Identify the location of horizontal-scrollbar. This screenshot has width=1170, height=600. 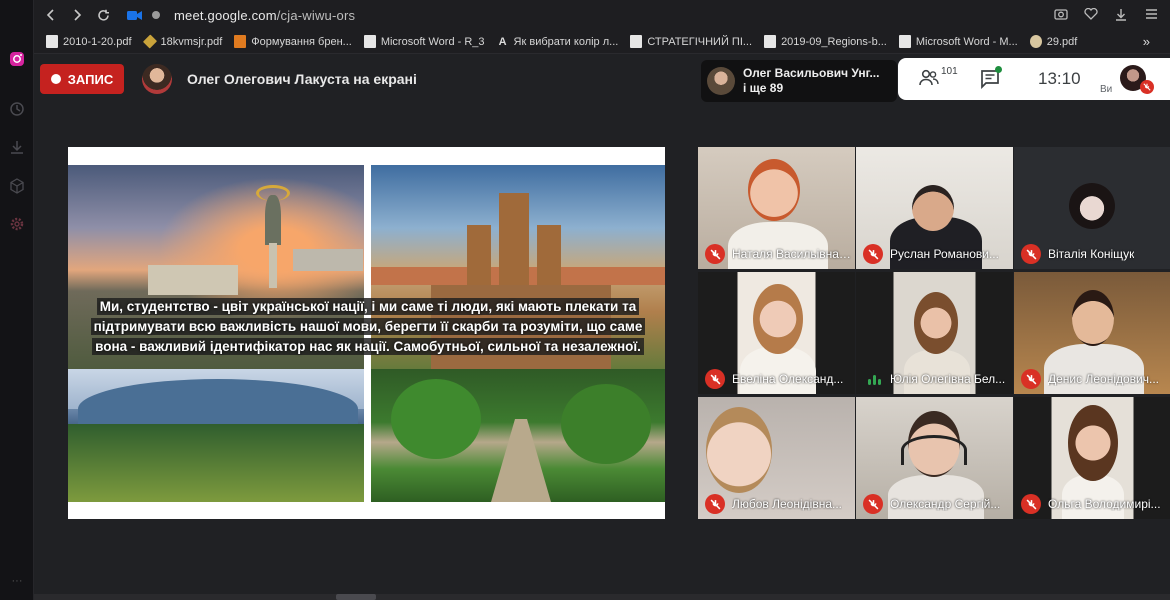
(602, 597).